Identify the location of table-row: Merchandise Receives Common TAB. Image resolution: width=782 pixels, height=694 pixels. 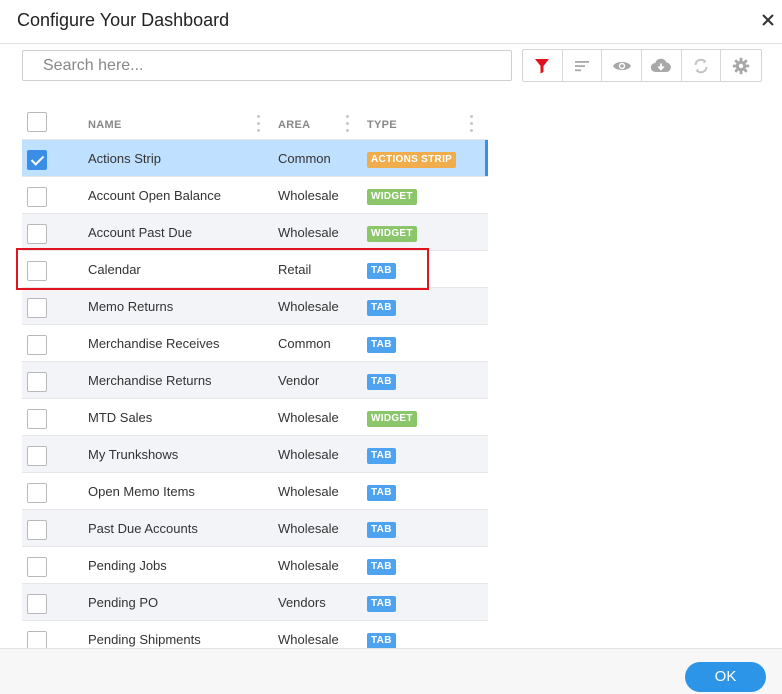
(255, 343).